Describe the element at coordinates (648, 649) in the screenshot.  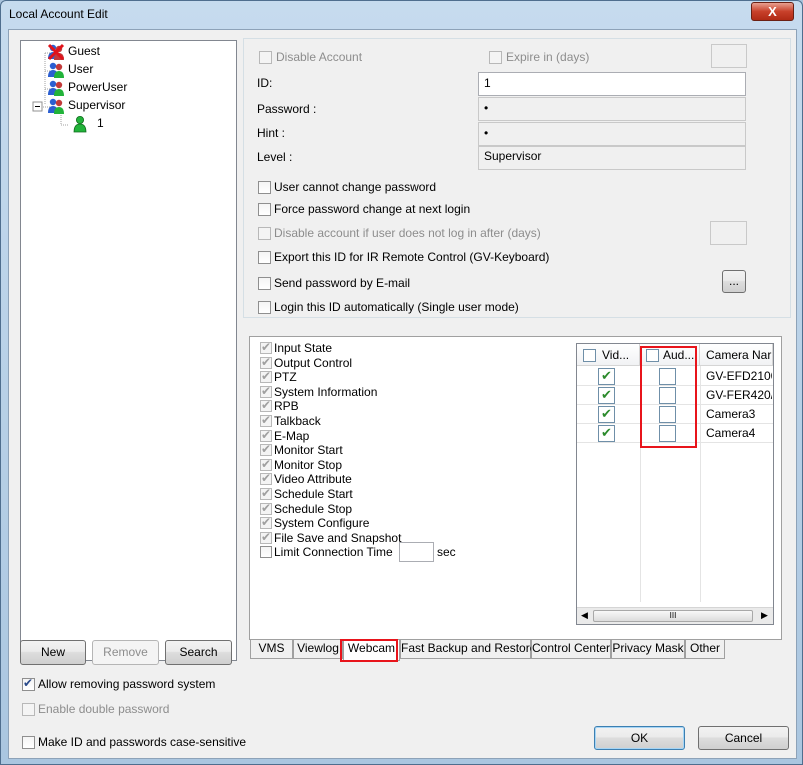
I see `tab-privacy-mask: Privacy Mask` at that location.